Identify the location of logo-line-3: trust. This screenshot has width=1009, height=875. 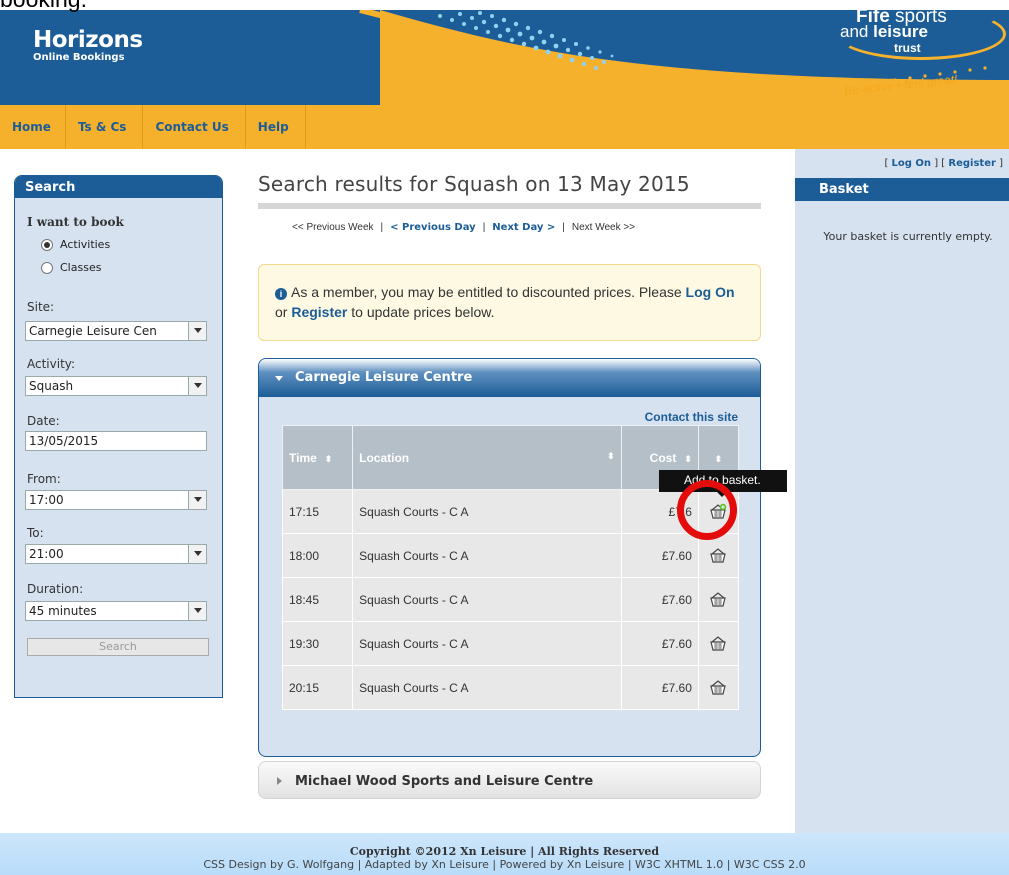
(907, 48).